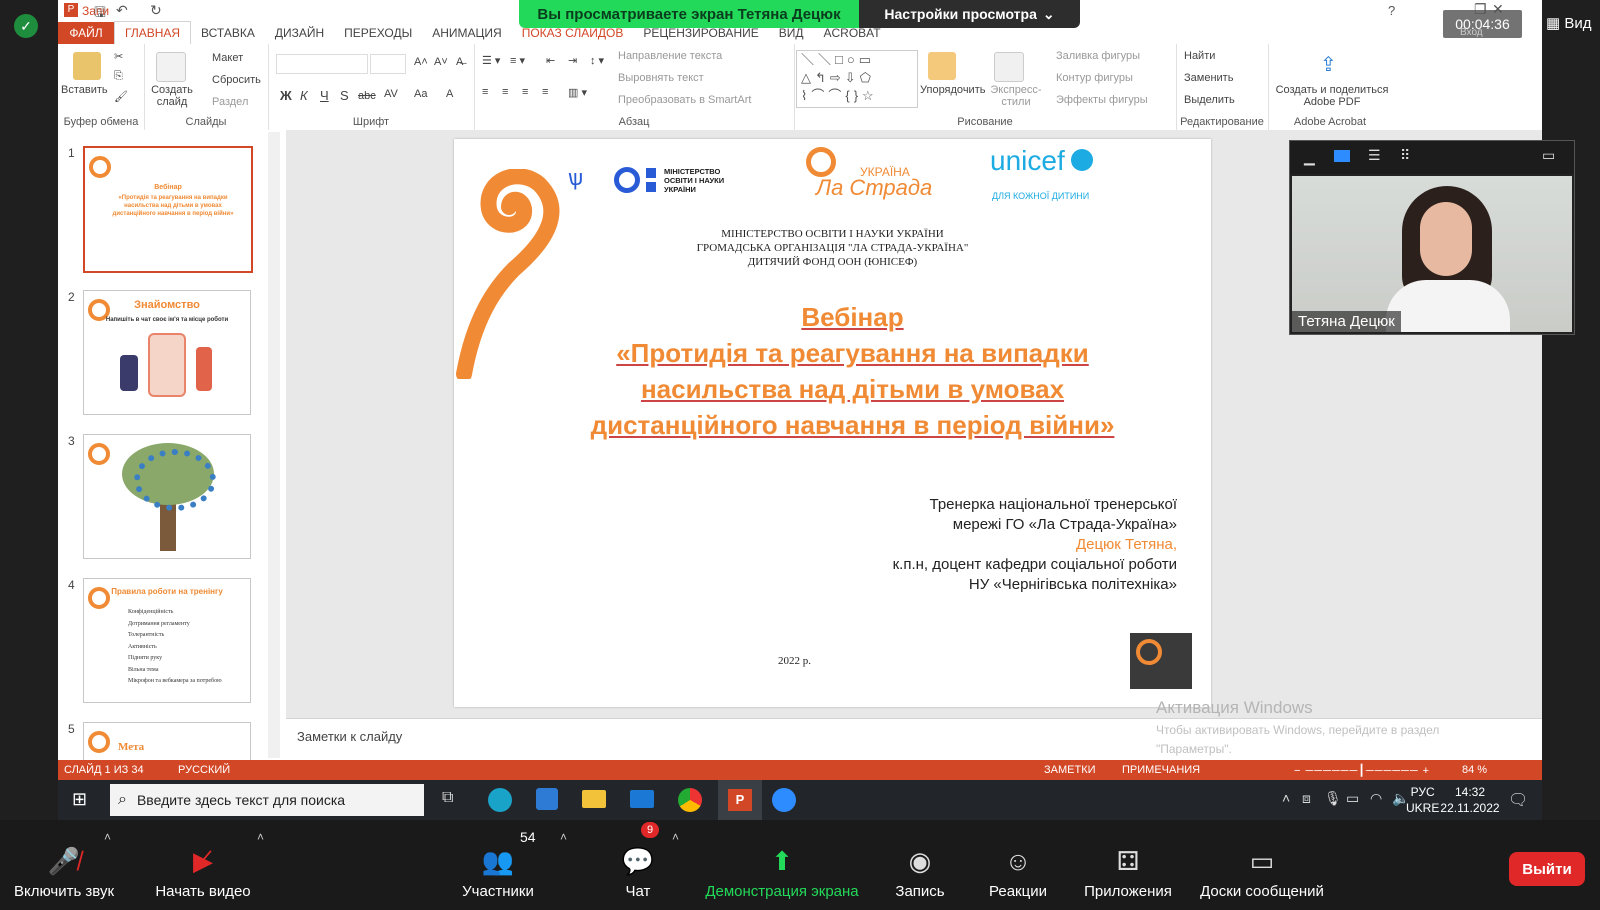 This screenshot has height=910, width=1600. Describe the element at coordinates (1474, 770) in the screenshot. I see `zoom-level: 84 %` at that location.